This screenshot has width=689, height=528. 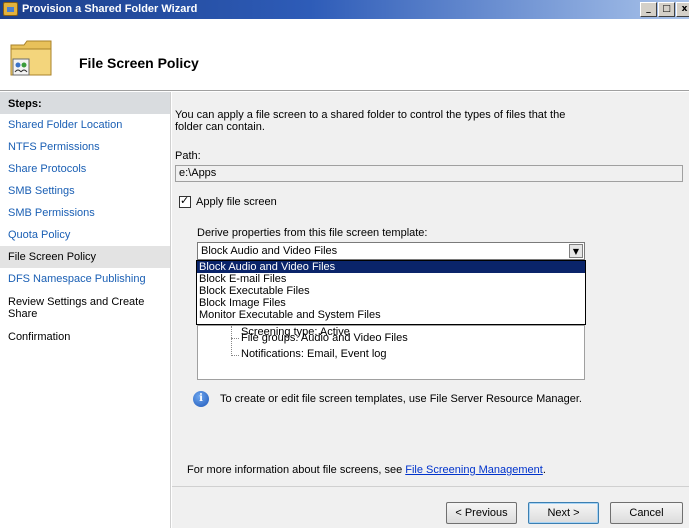 I want to click on wizard-header: File Screen Policy, so click(x=344, y=55).